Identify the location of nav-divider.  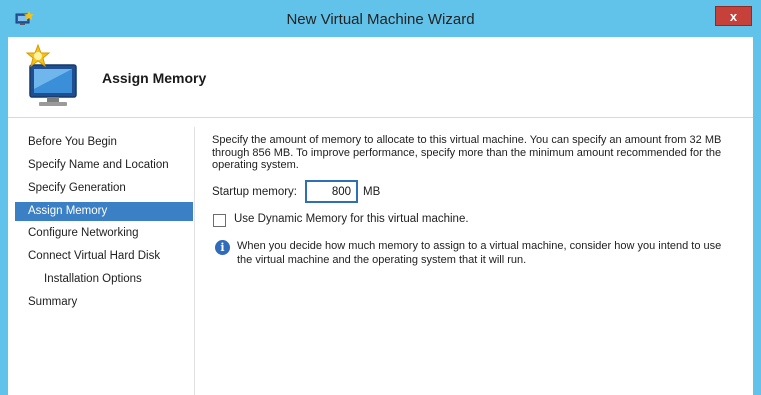
(194, 261).